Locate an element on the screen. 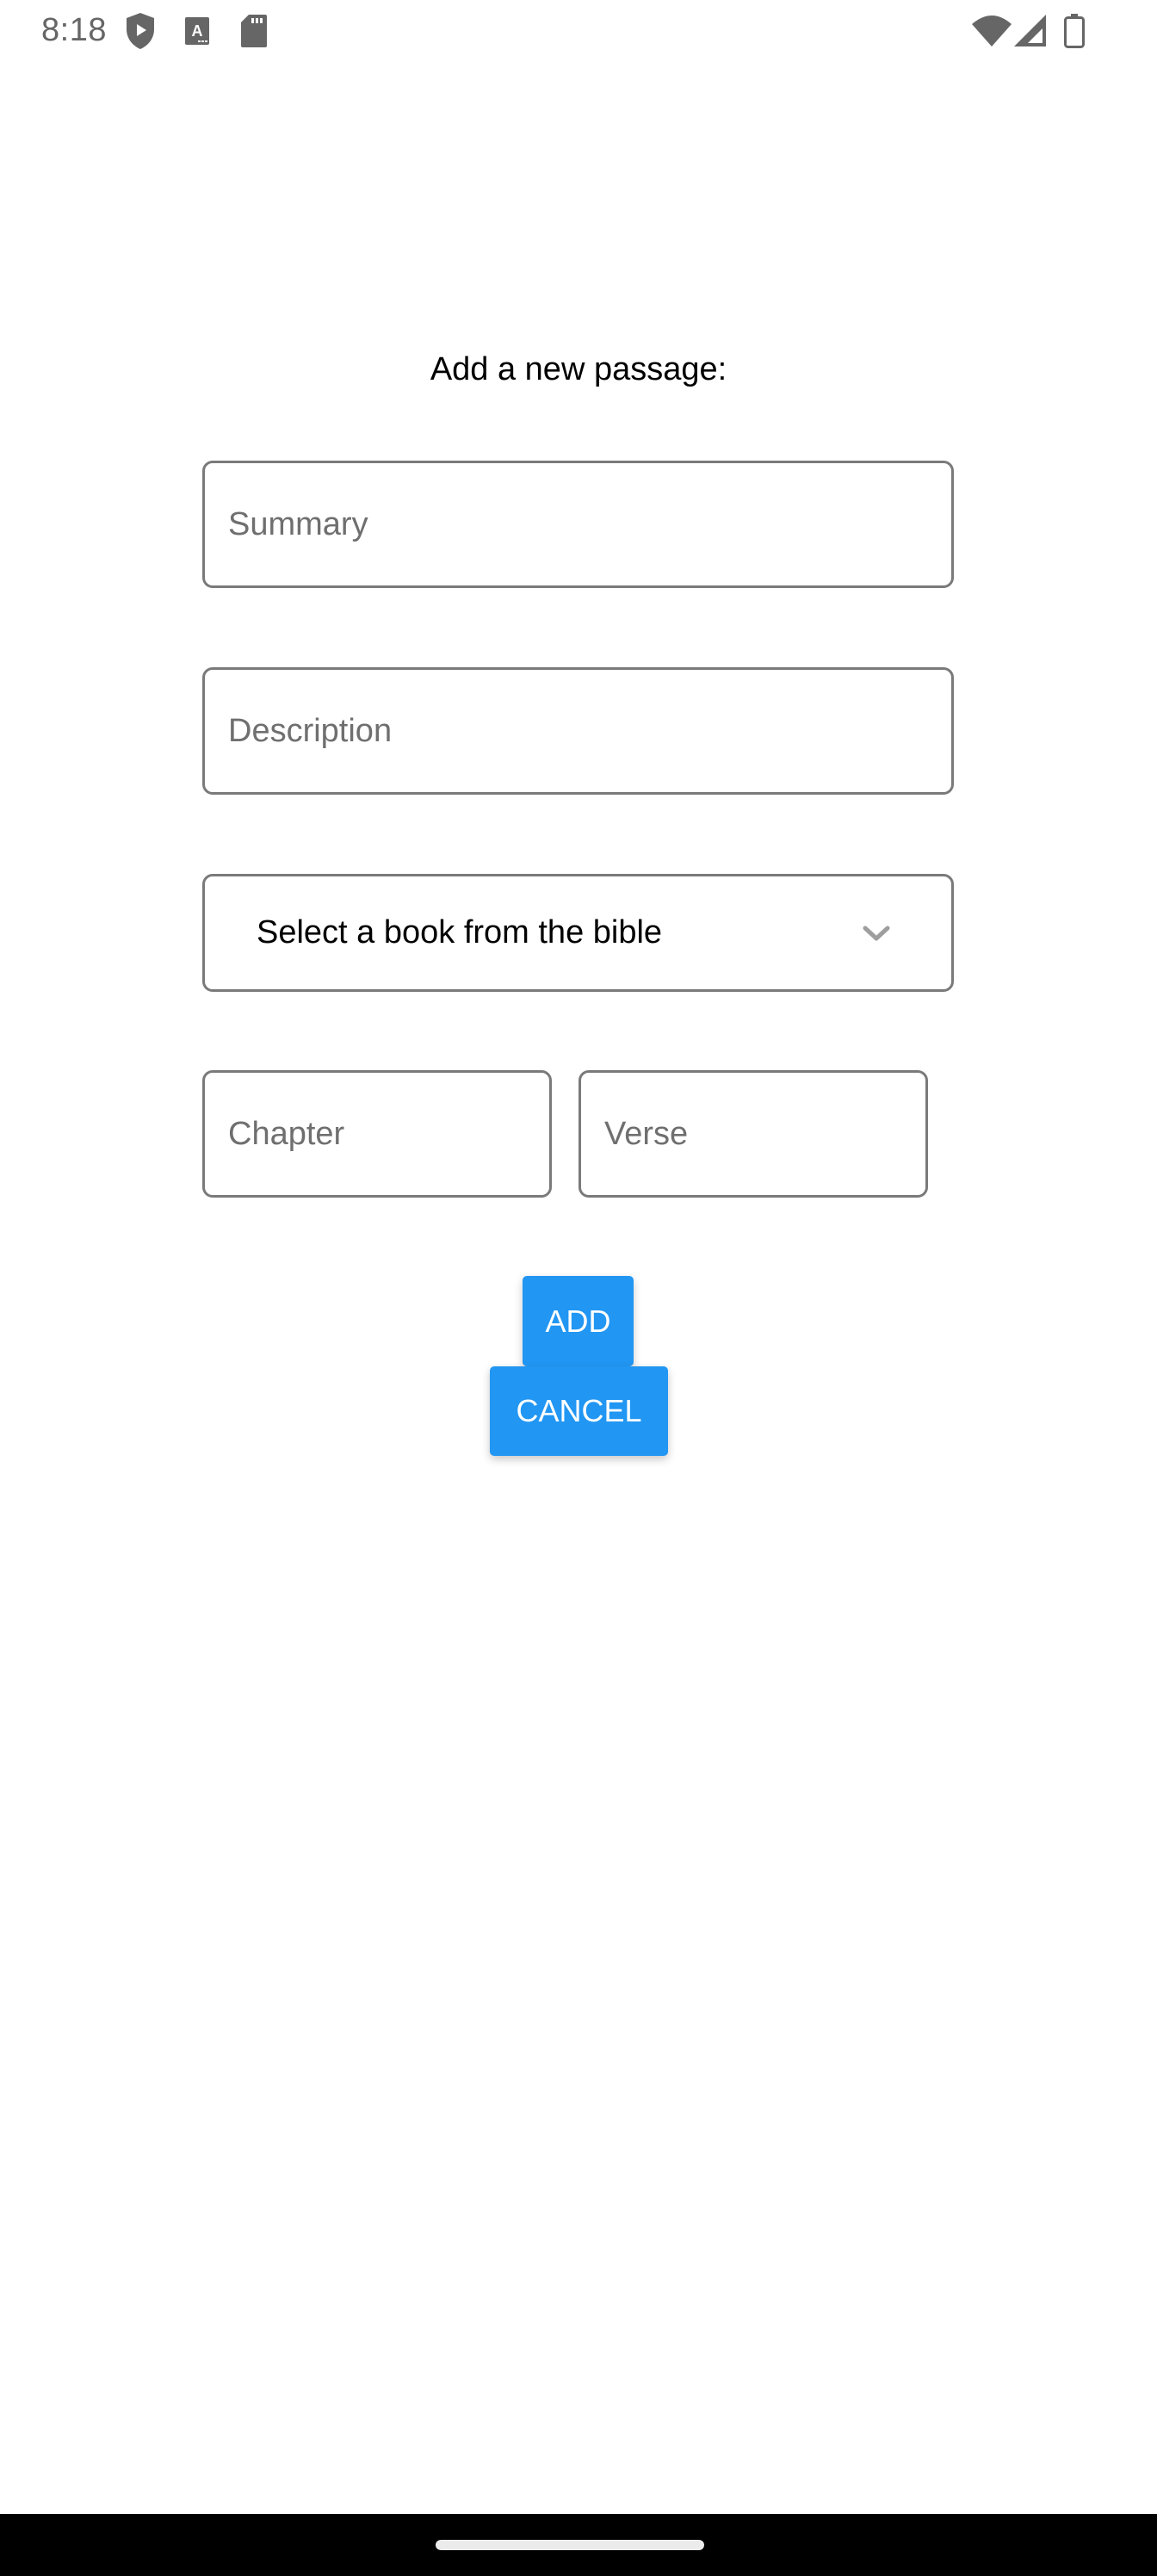 Image resolution: width=1157 pixels, height=2576 pixels. form-title: Add a new passage: is located at coordinates (579, 369).